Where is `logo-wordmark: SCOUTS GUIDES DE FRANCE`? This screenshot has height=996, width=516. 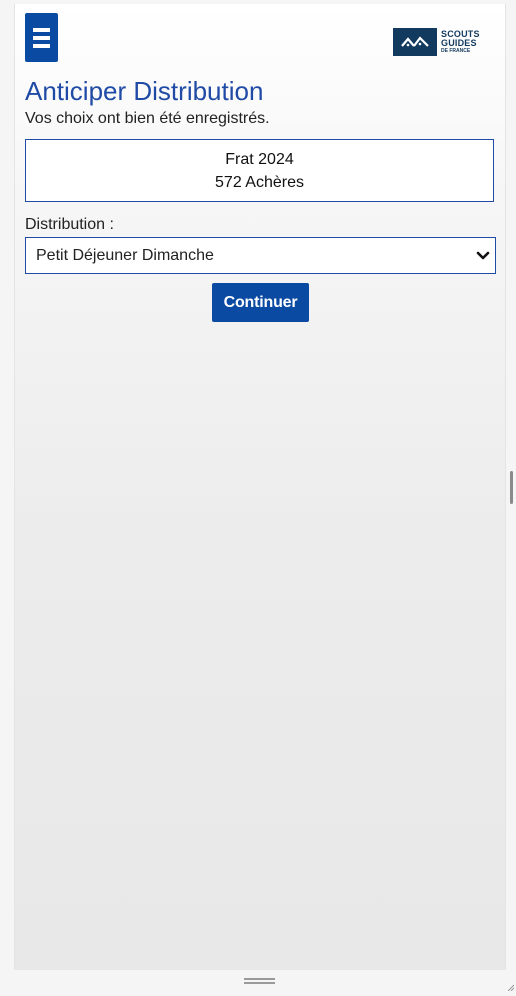 logo-wordmark: SCOUTS GUIDES DE FRANCE is located at coordinates (460, 42).